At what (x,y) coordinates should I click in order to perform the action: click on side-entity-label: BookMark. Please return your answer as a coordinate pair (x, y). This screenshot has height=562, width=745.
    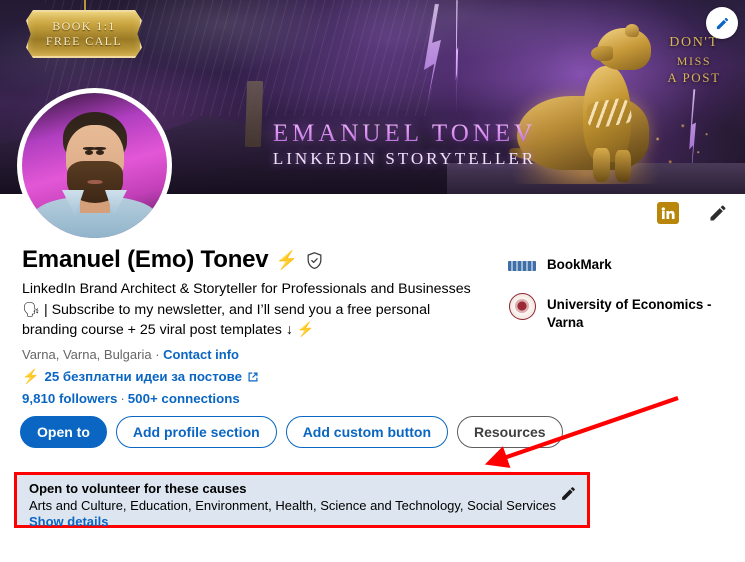
    Looking at the image, I should click on (579, 264).